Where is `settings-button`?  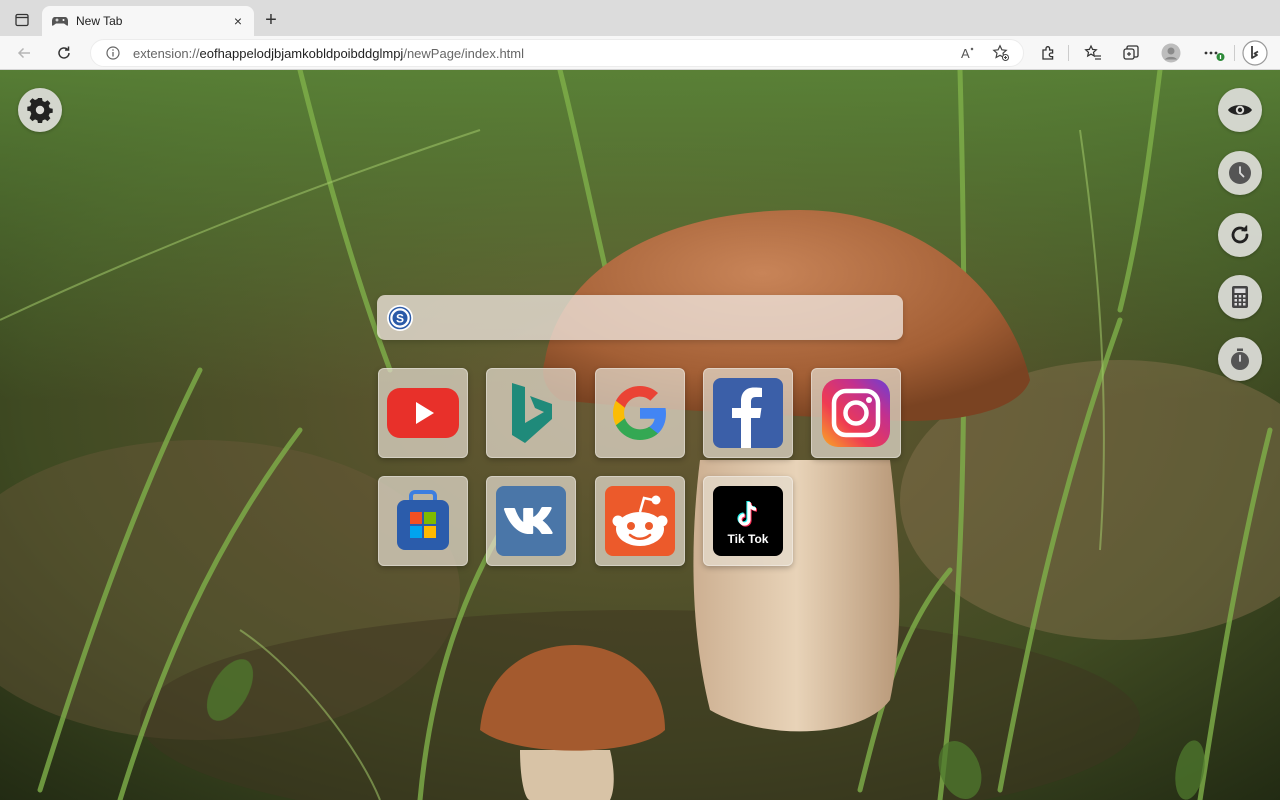 settings-button is located at coordinates (40, 110).